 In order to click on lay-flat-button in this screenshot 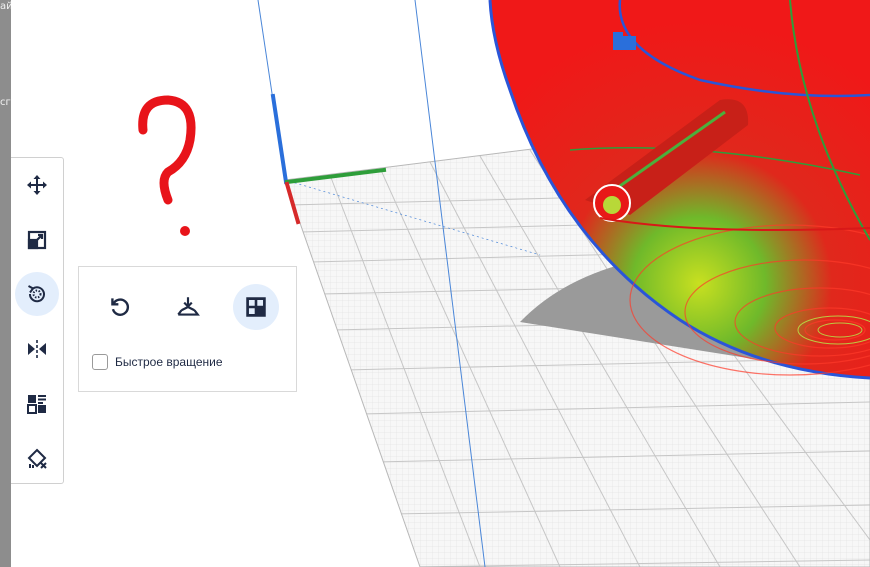, I will do `click(188, 307)`.